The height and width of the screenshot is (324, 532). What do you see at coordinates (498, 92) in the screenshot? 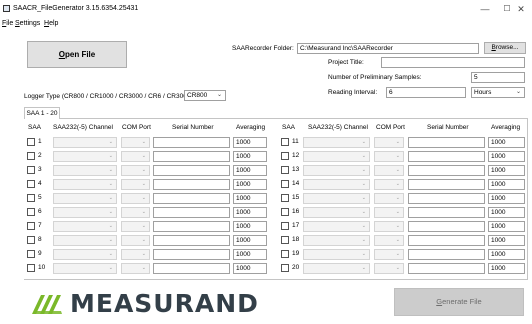
I see `reading-interval-unit-select: Hours ⌄` at bounding box center [498, 92].